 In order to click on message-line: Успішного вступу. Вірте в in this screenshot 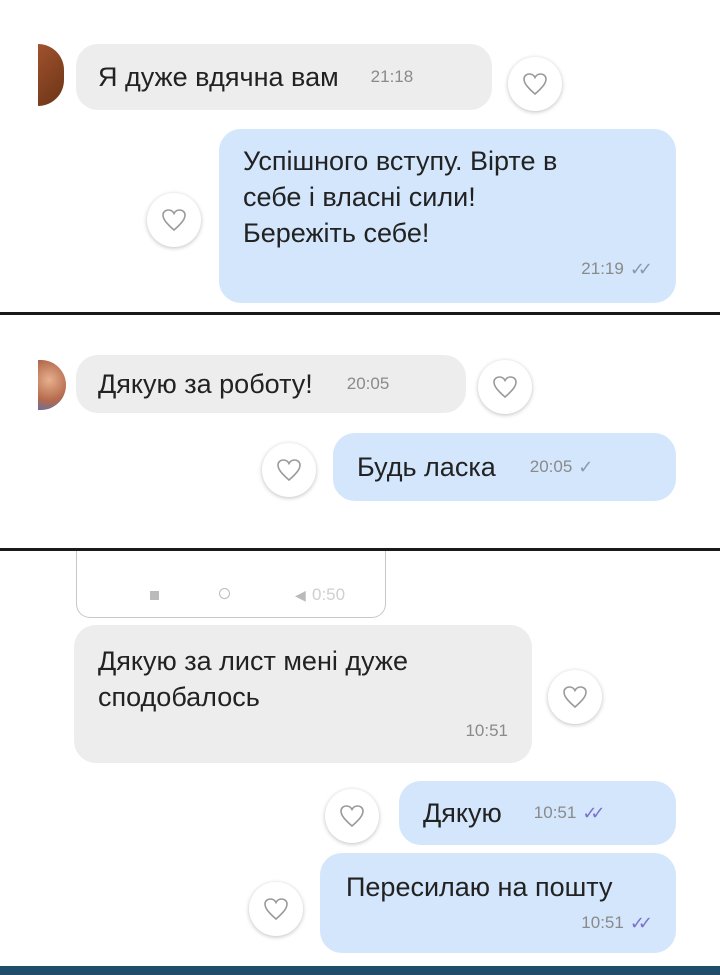, I will do `click(400, 161)`.